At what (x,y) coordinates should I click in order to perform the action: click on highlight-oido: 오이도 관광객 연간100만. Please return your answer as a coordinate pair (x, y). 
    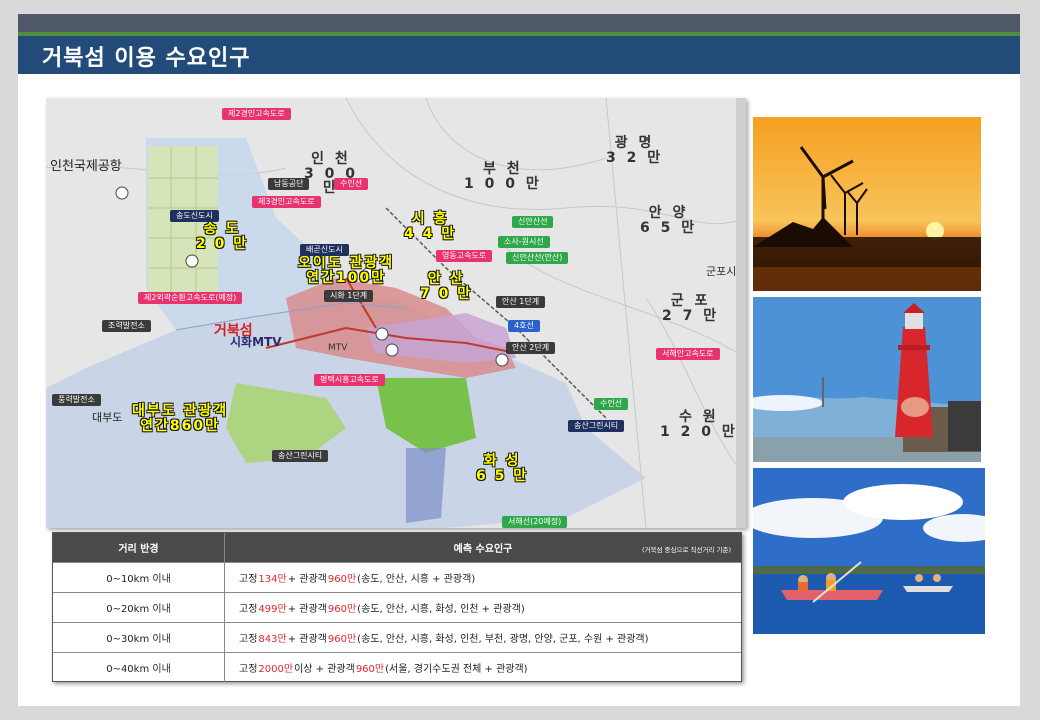
    Looking at the image, I should click on (346, 270).